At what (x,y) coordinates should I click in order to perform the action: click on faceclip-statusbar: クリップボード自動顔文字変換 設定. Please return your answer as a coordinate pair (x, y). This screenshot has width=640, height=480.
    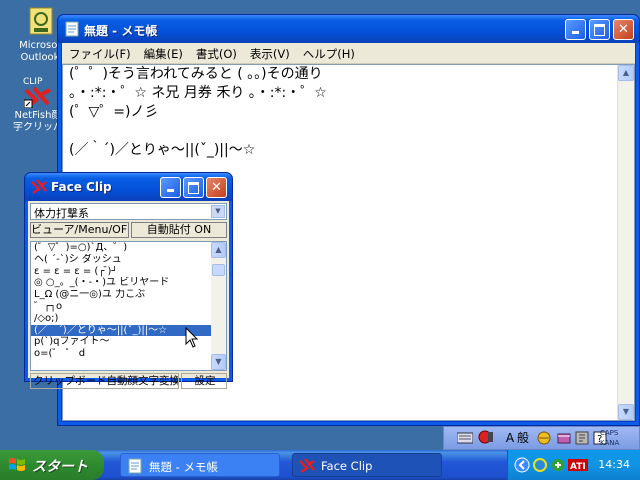
    Looking at the image, I should click on (128, 381).